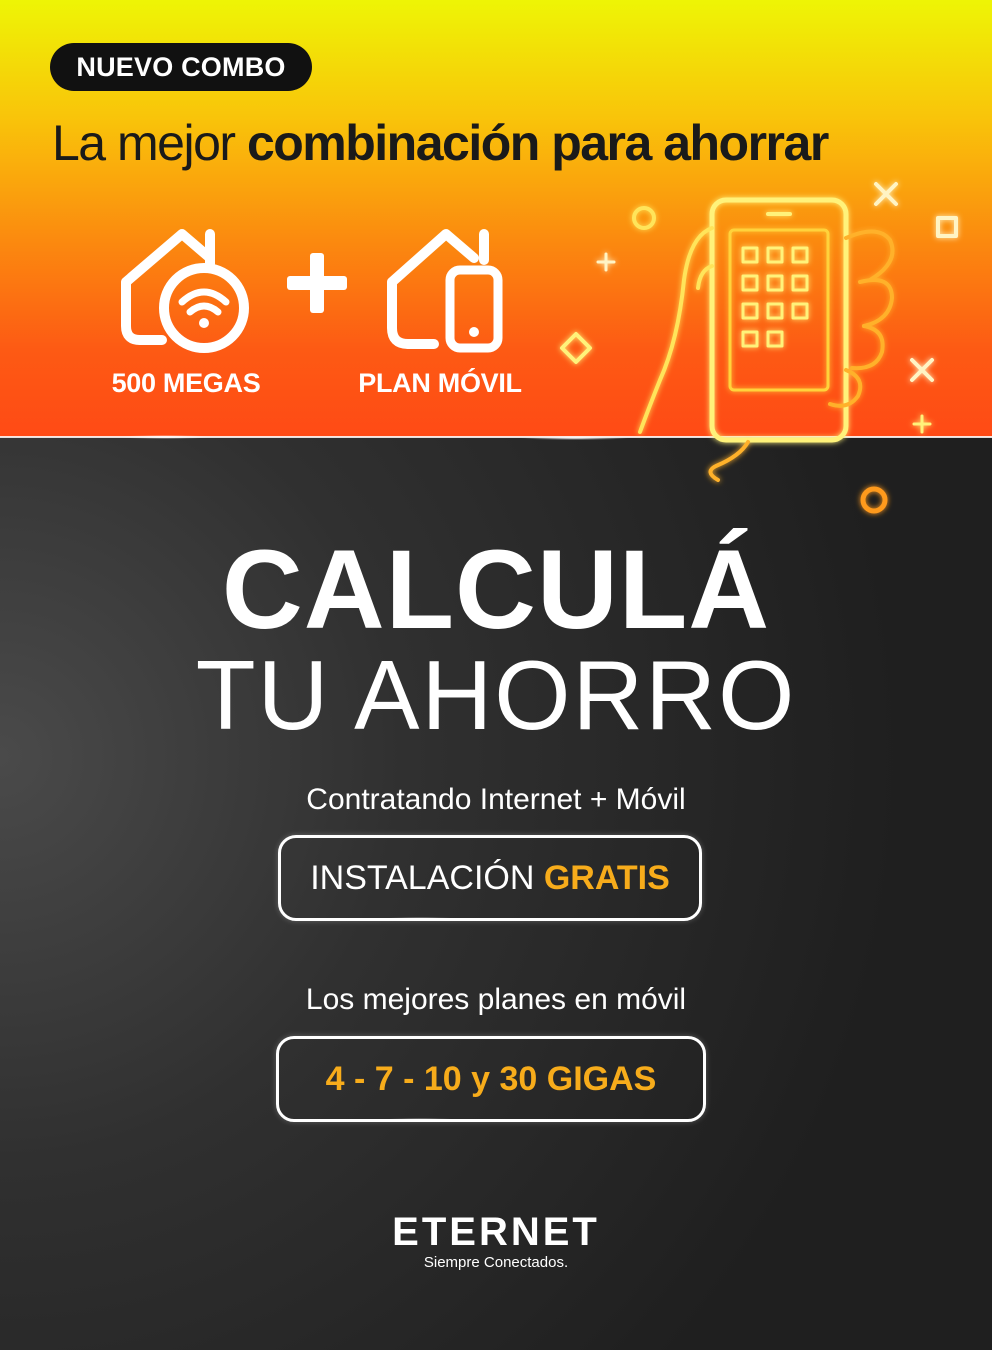 This screenshot has height=1350, width=992. I want to click on headline-light: La mejor, so click(144, 143).